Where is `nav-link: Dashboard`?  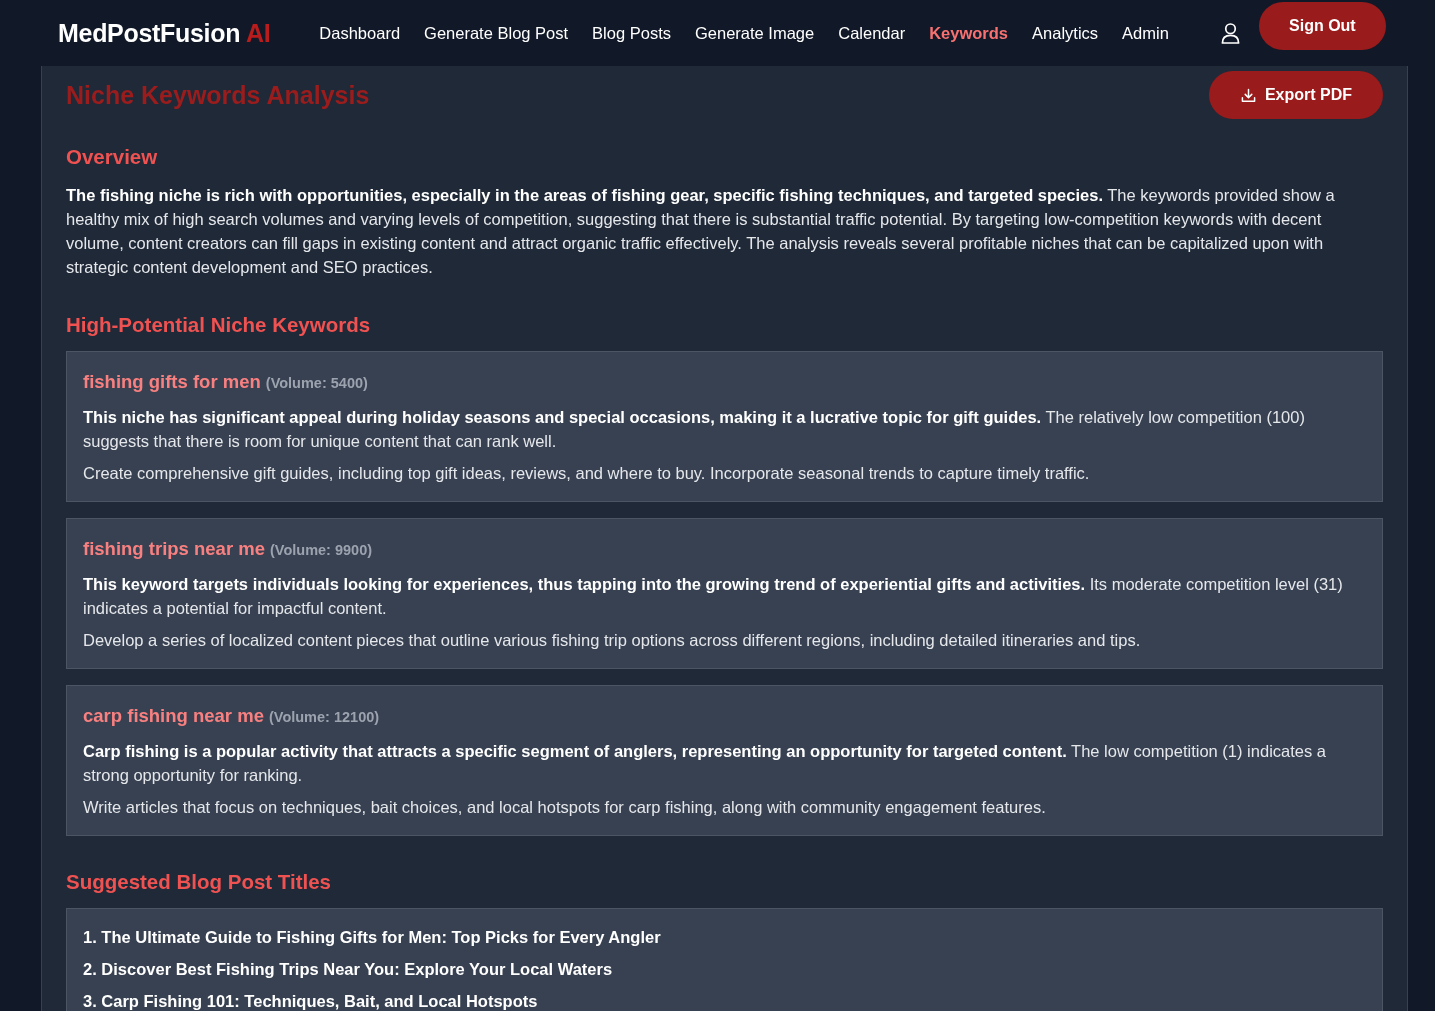
nav-link: Dashboard is located at coordinates (360, 33).